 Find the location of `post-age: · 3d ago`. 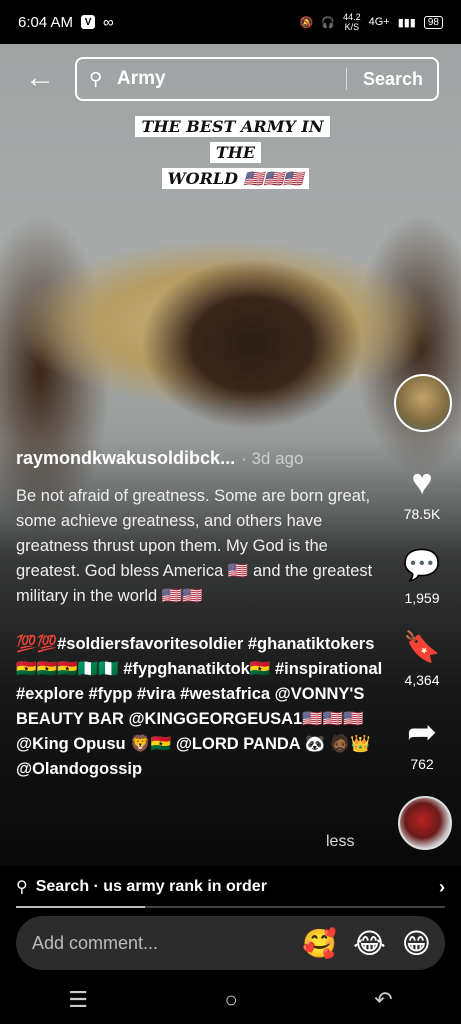

post-age: · 3d ago is located at coordinates (272, 458).